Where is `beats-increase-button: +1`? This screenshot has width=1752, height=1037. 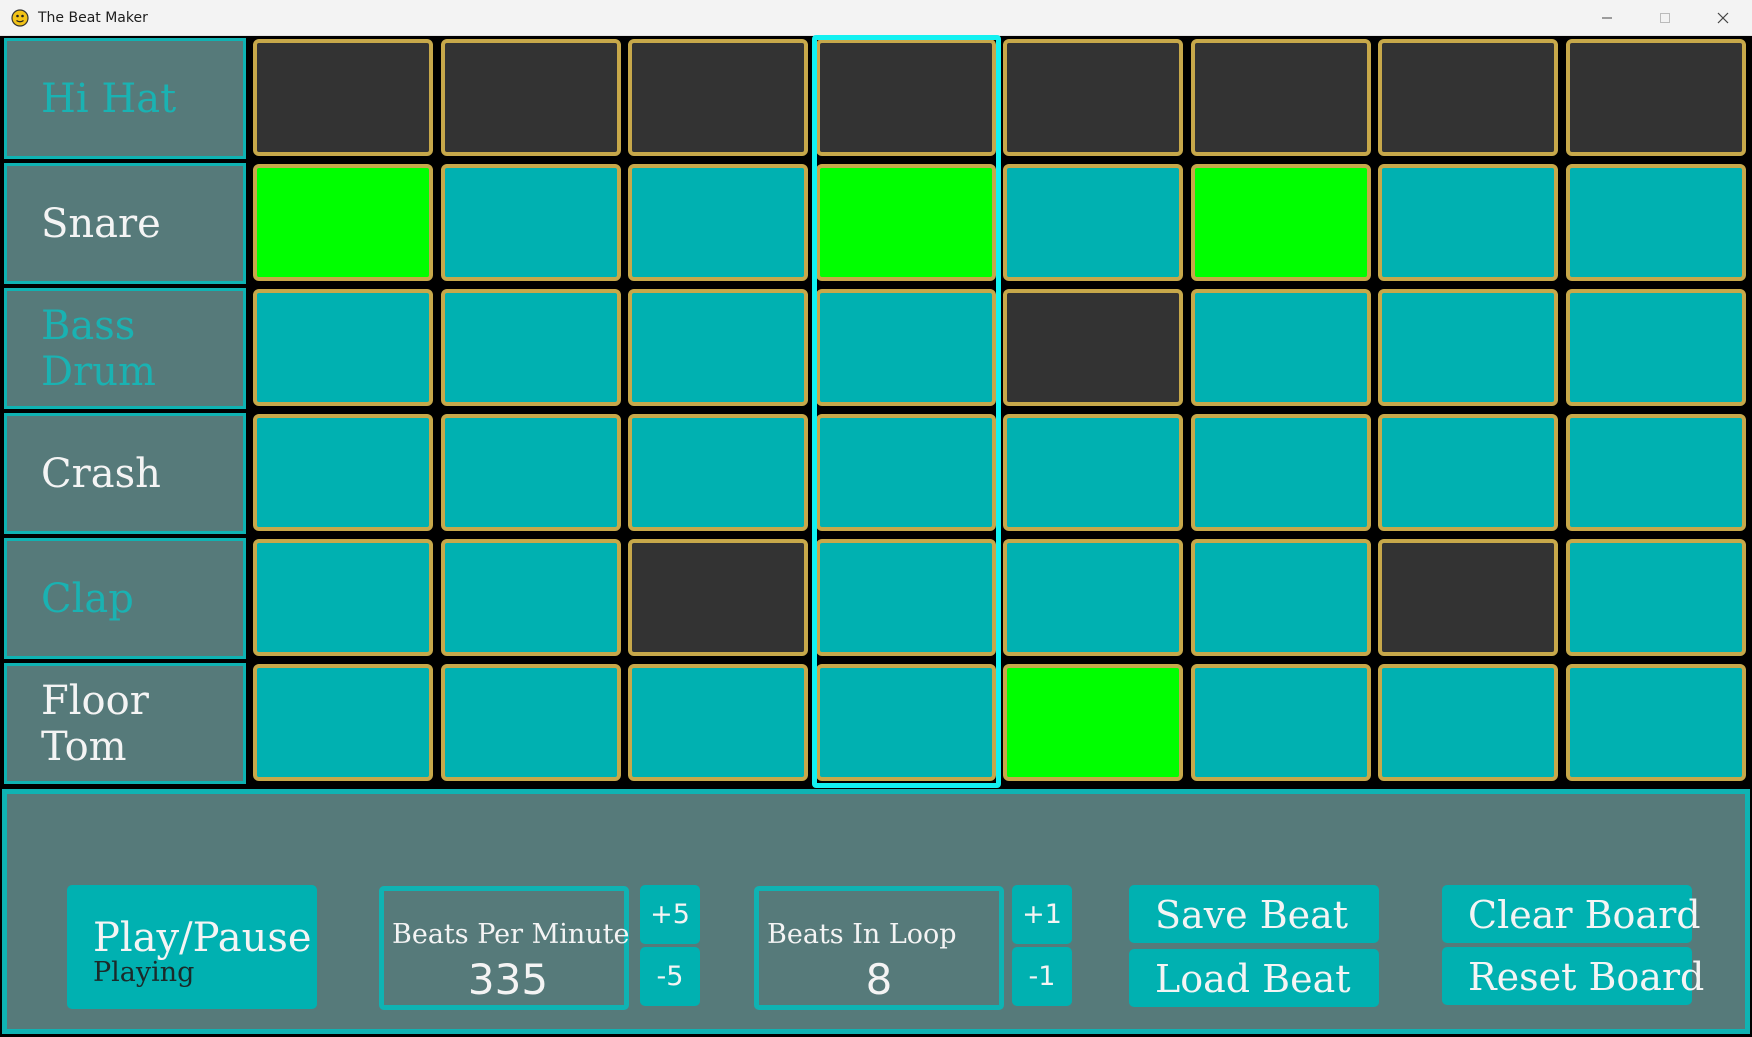 beats-increase-button: +1 is located at coordinates (1042, 914).